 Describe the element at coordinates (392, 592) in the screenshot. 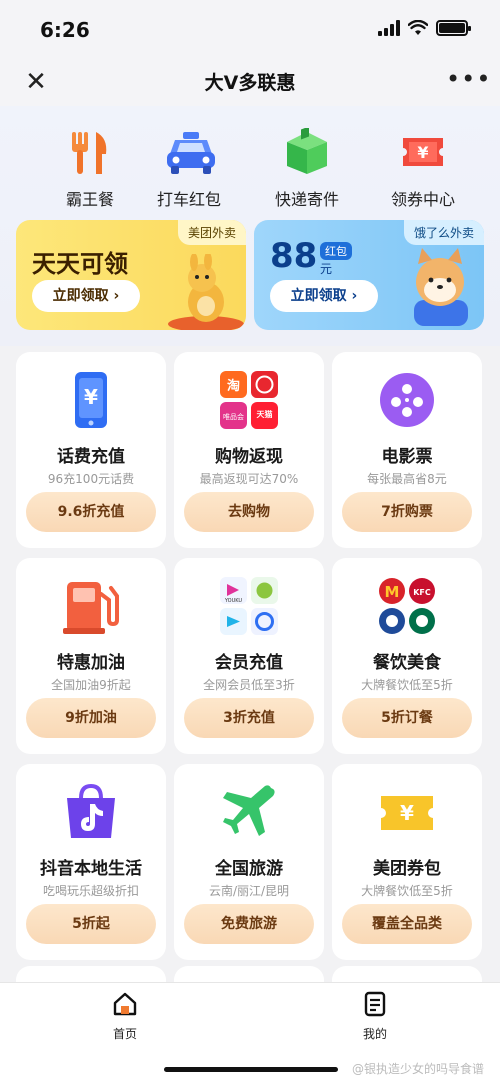

I see `svg-text: M` at that location.